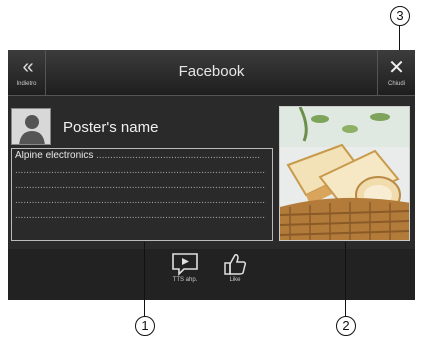 The width and height of the screenshot is (422, 337). What do you see at coordinates (185, 264) in the screenshot?
I see `speech-bubble-play-icon` at bounding box center [185, 264].